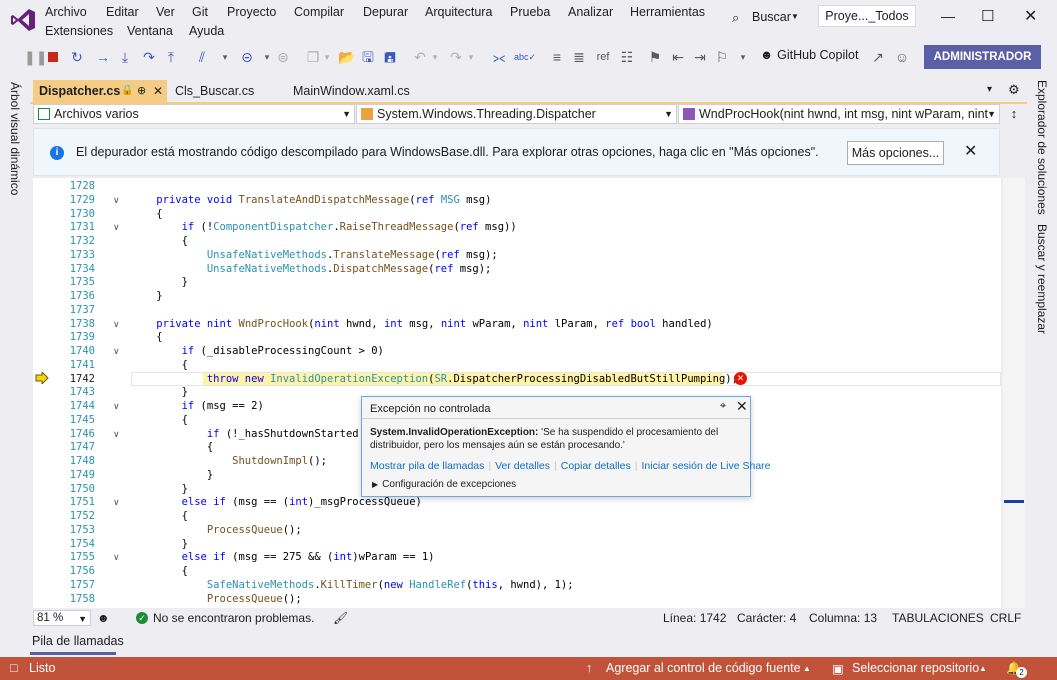  I want to click on type-combo: System.Windows.Threading.Dispatcher ▼, so click(516, 114).